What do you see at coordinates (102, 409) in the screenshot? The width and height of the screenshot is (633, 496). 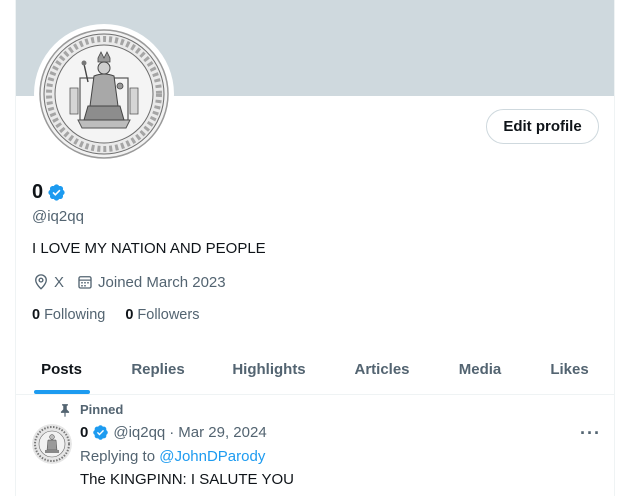 I see `pinned-label: Pinned` at bounding box center [102, 409].